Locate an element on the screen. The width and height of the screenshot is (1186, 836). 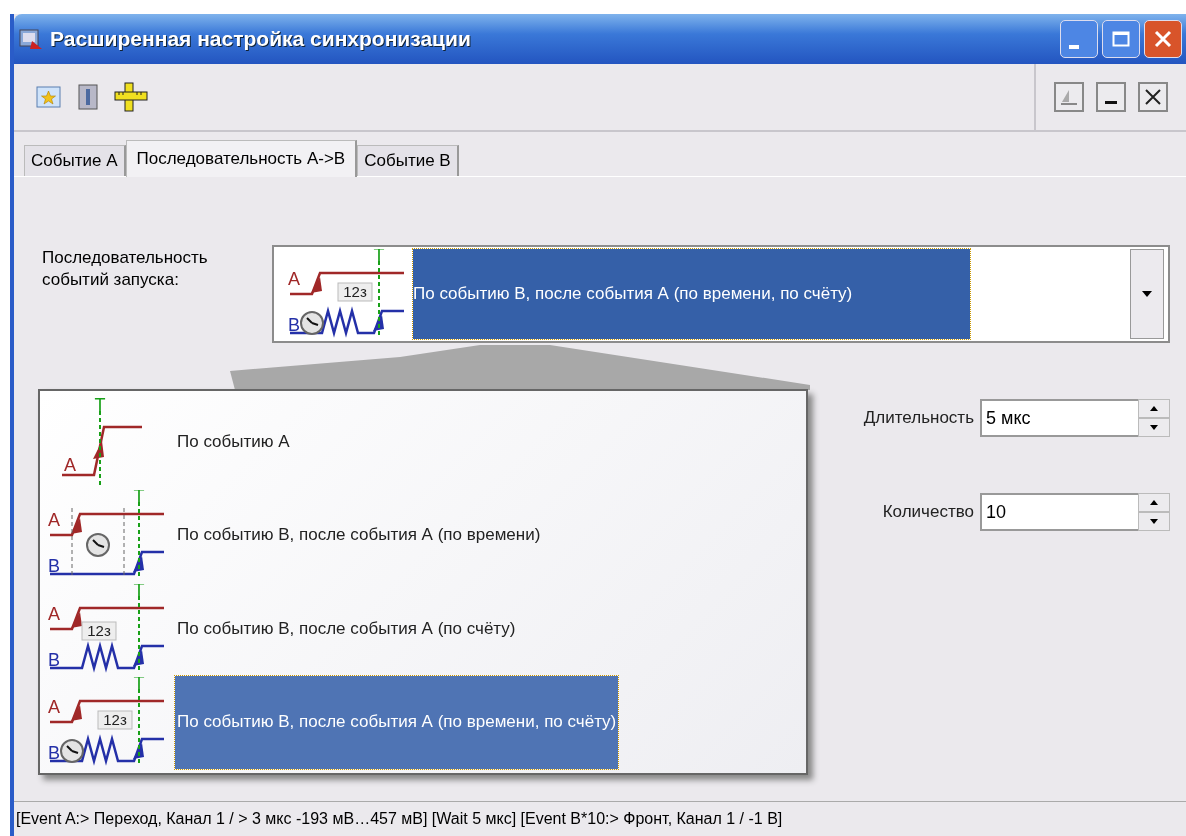
info-tool-button is located at coordinates (88, 97).